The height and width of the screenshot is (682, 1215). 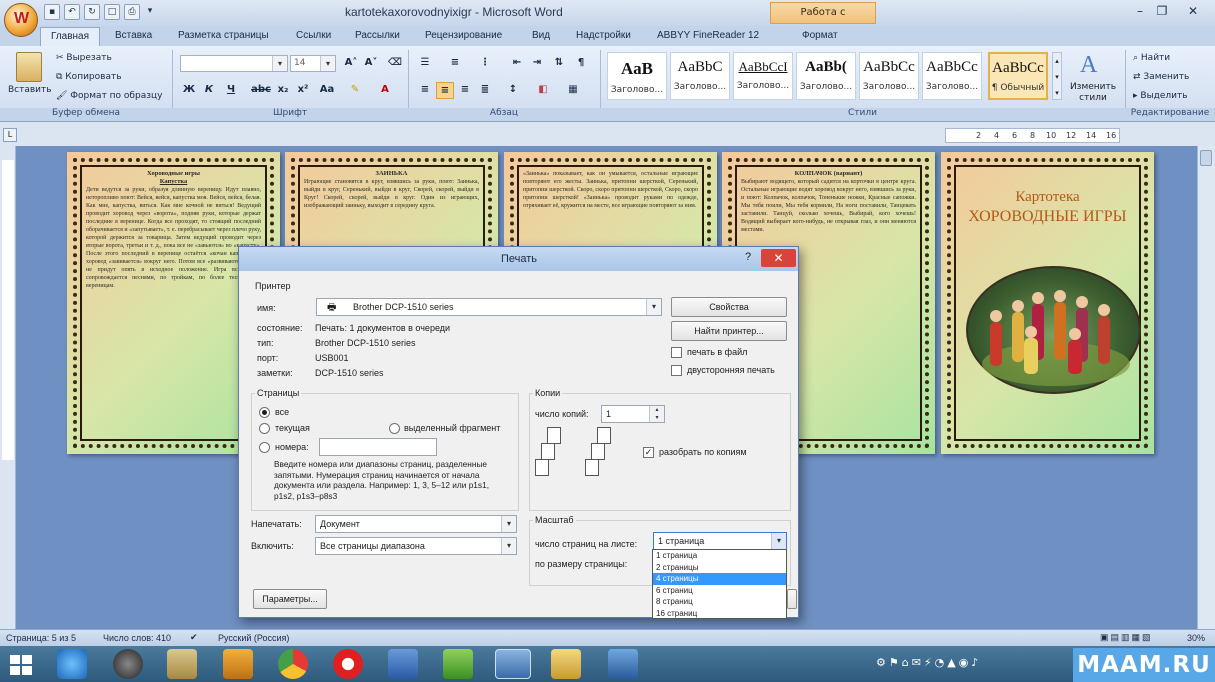 What do you see at coordinates (445, 90) in the screenshot?
I see `align-center-icon: ≡` at bounding box center [445, 90].